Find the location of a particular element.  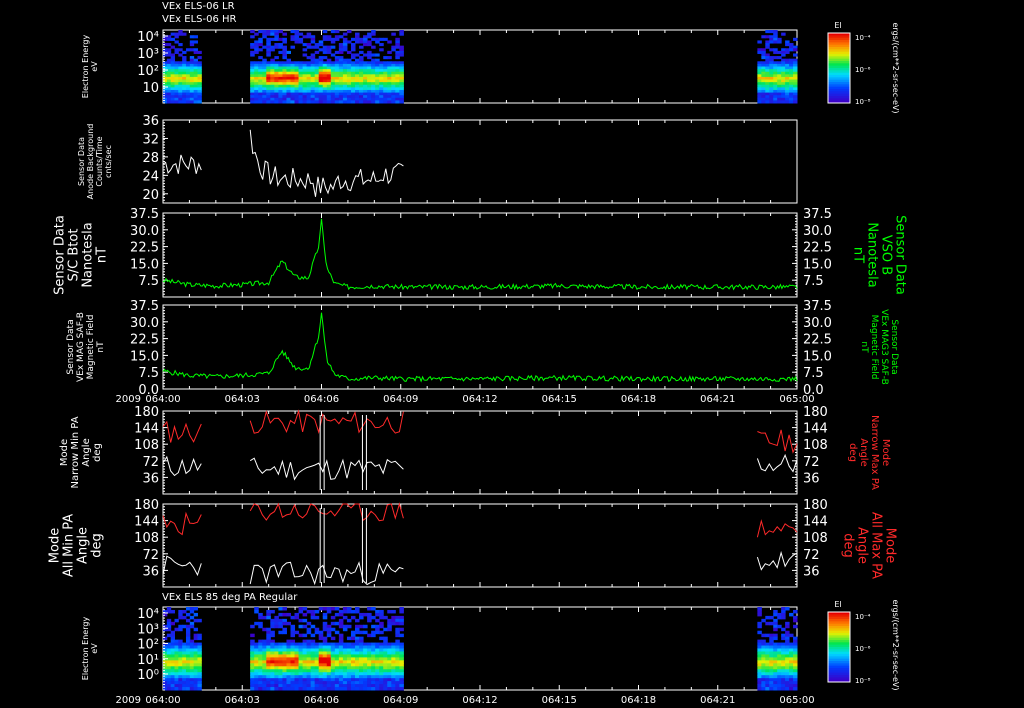

x-tick-label: 064:18 is located at coordinates (638, 700).